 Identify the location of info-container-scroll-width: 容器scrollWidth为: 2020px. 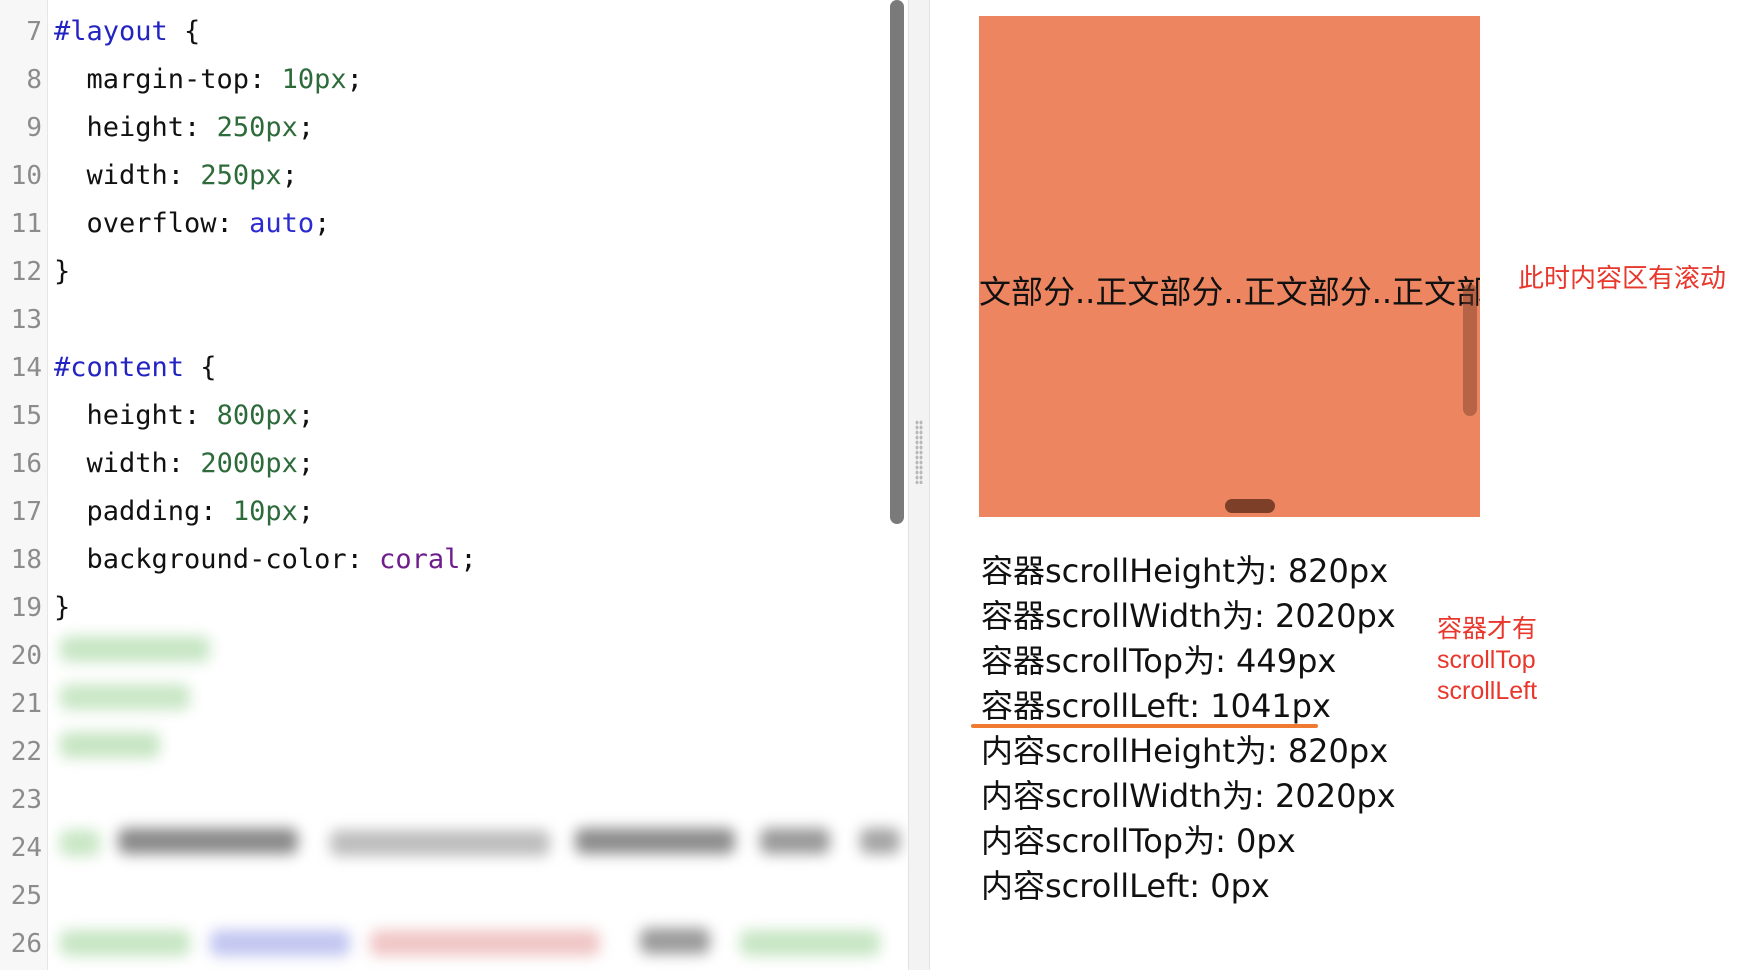
(1188, 616).